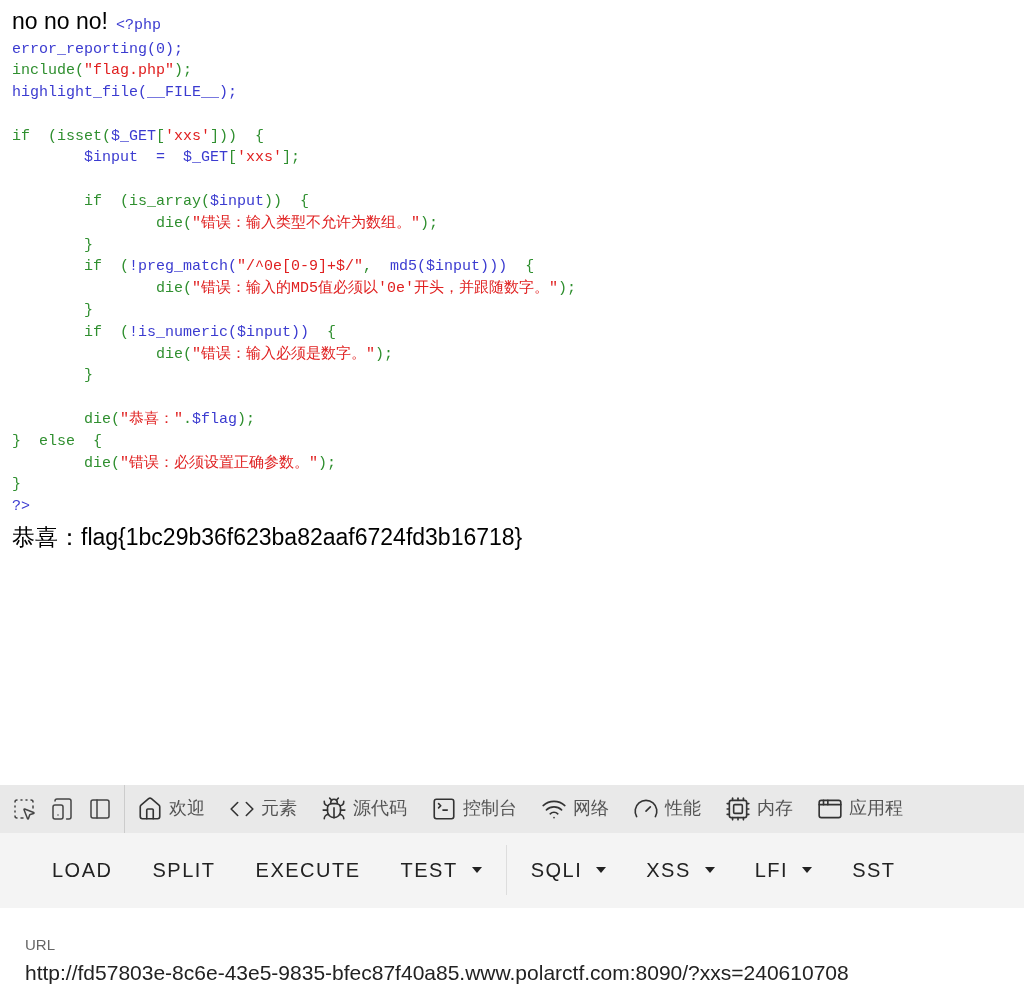  What do you see at coordinates (196, 202) in the screenshot?
I see `code-line: if (is_array($input)) {` at bounding box center [196, 202].